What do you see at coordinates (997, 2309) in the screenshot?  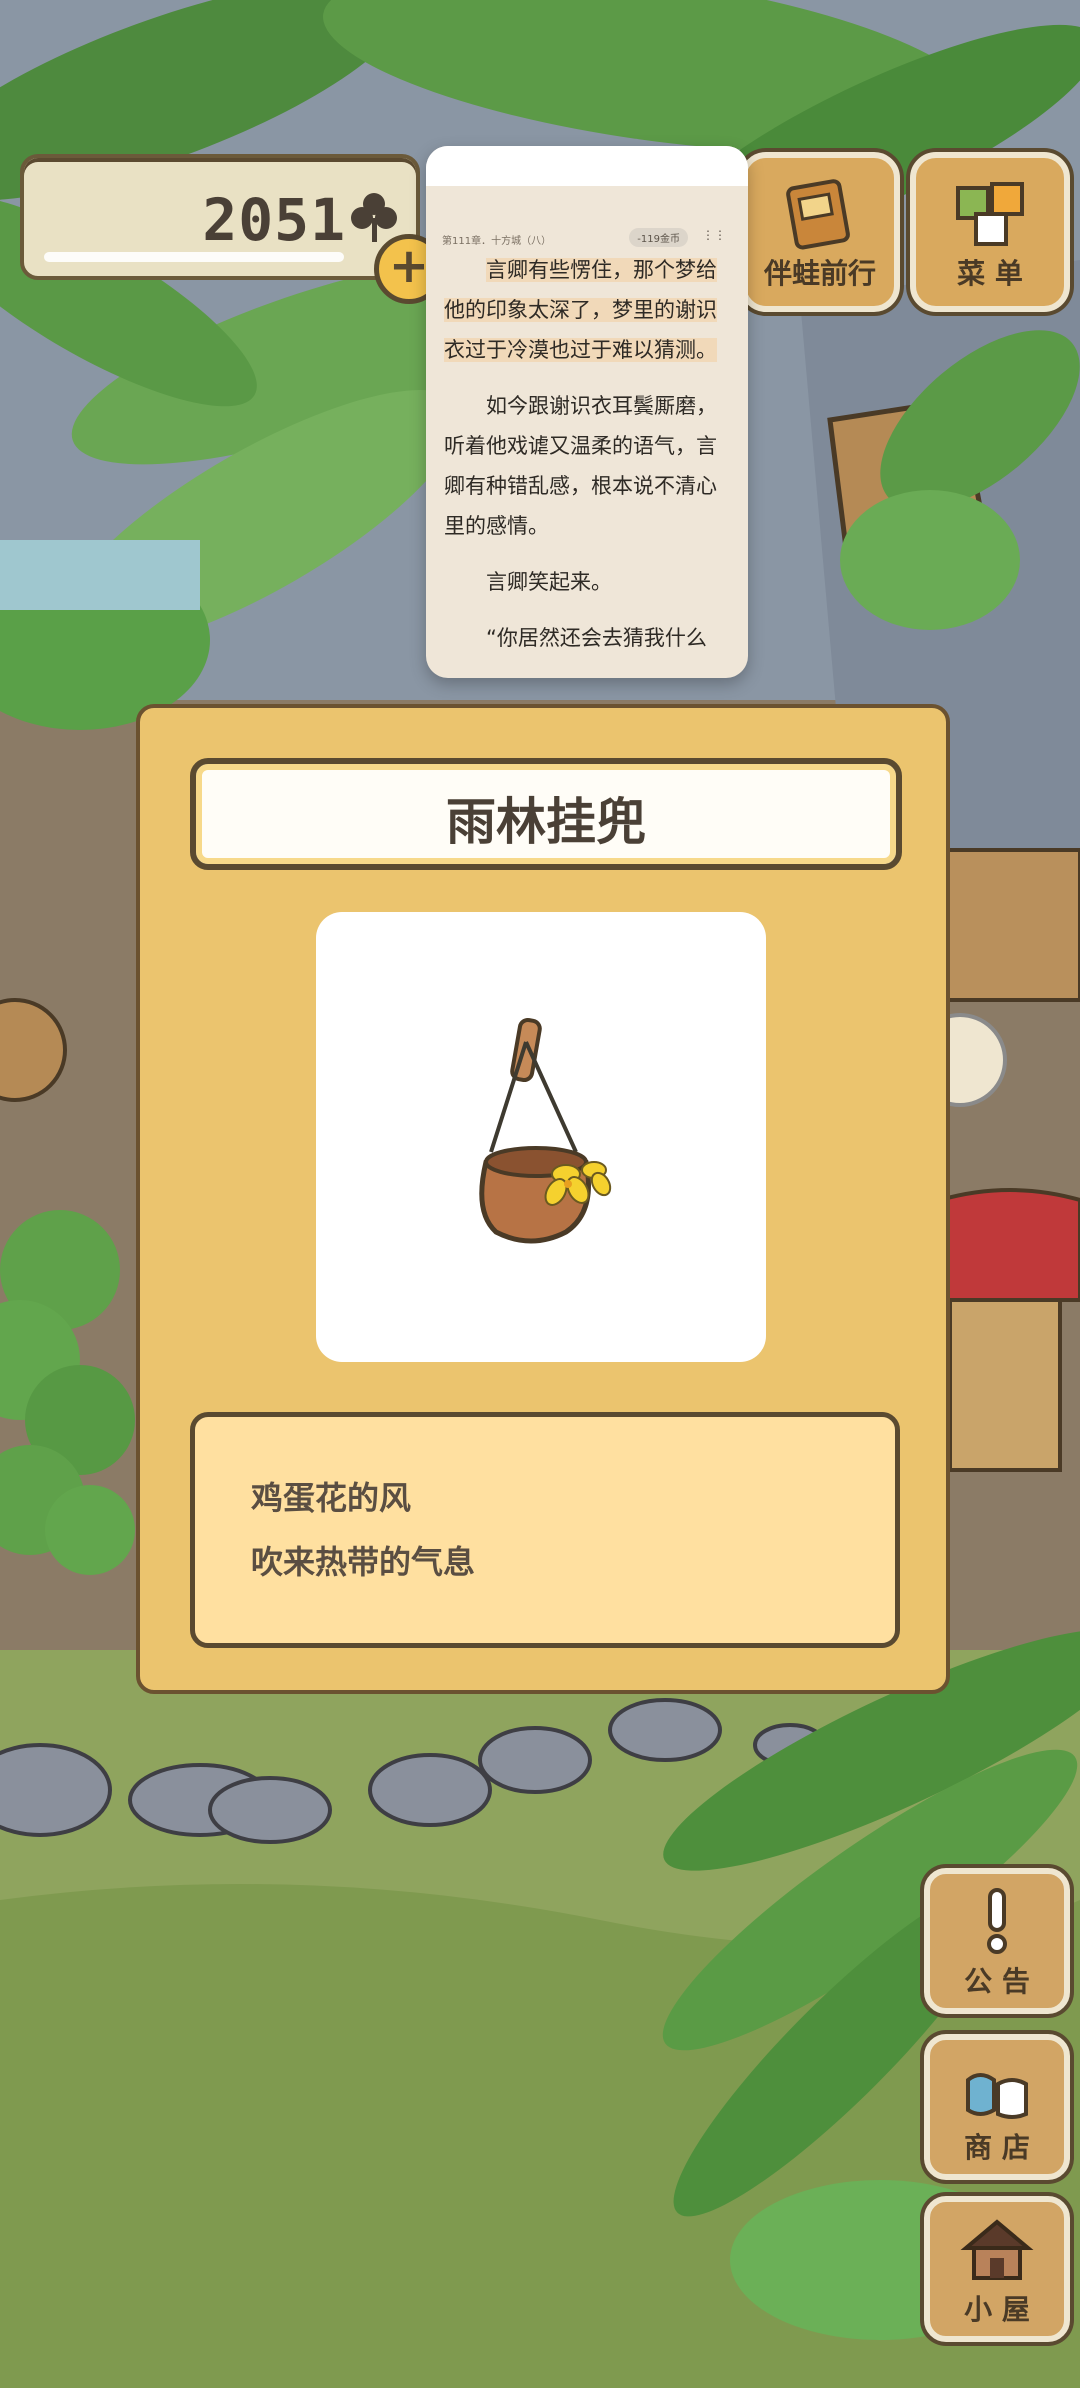 I see `house-label: 小 屋` at bounding box center [997, 2309].